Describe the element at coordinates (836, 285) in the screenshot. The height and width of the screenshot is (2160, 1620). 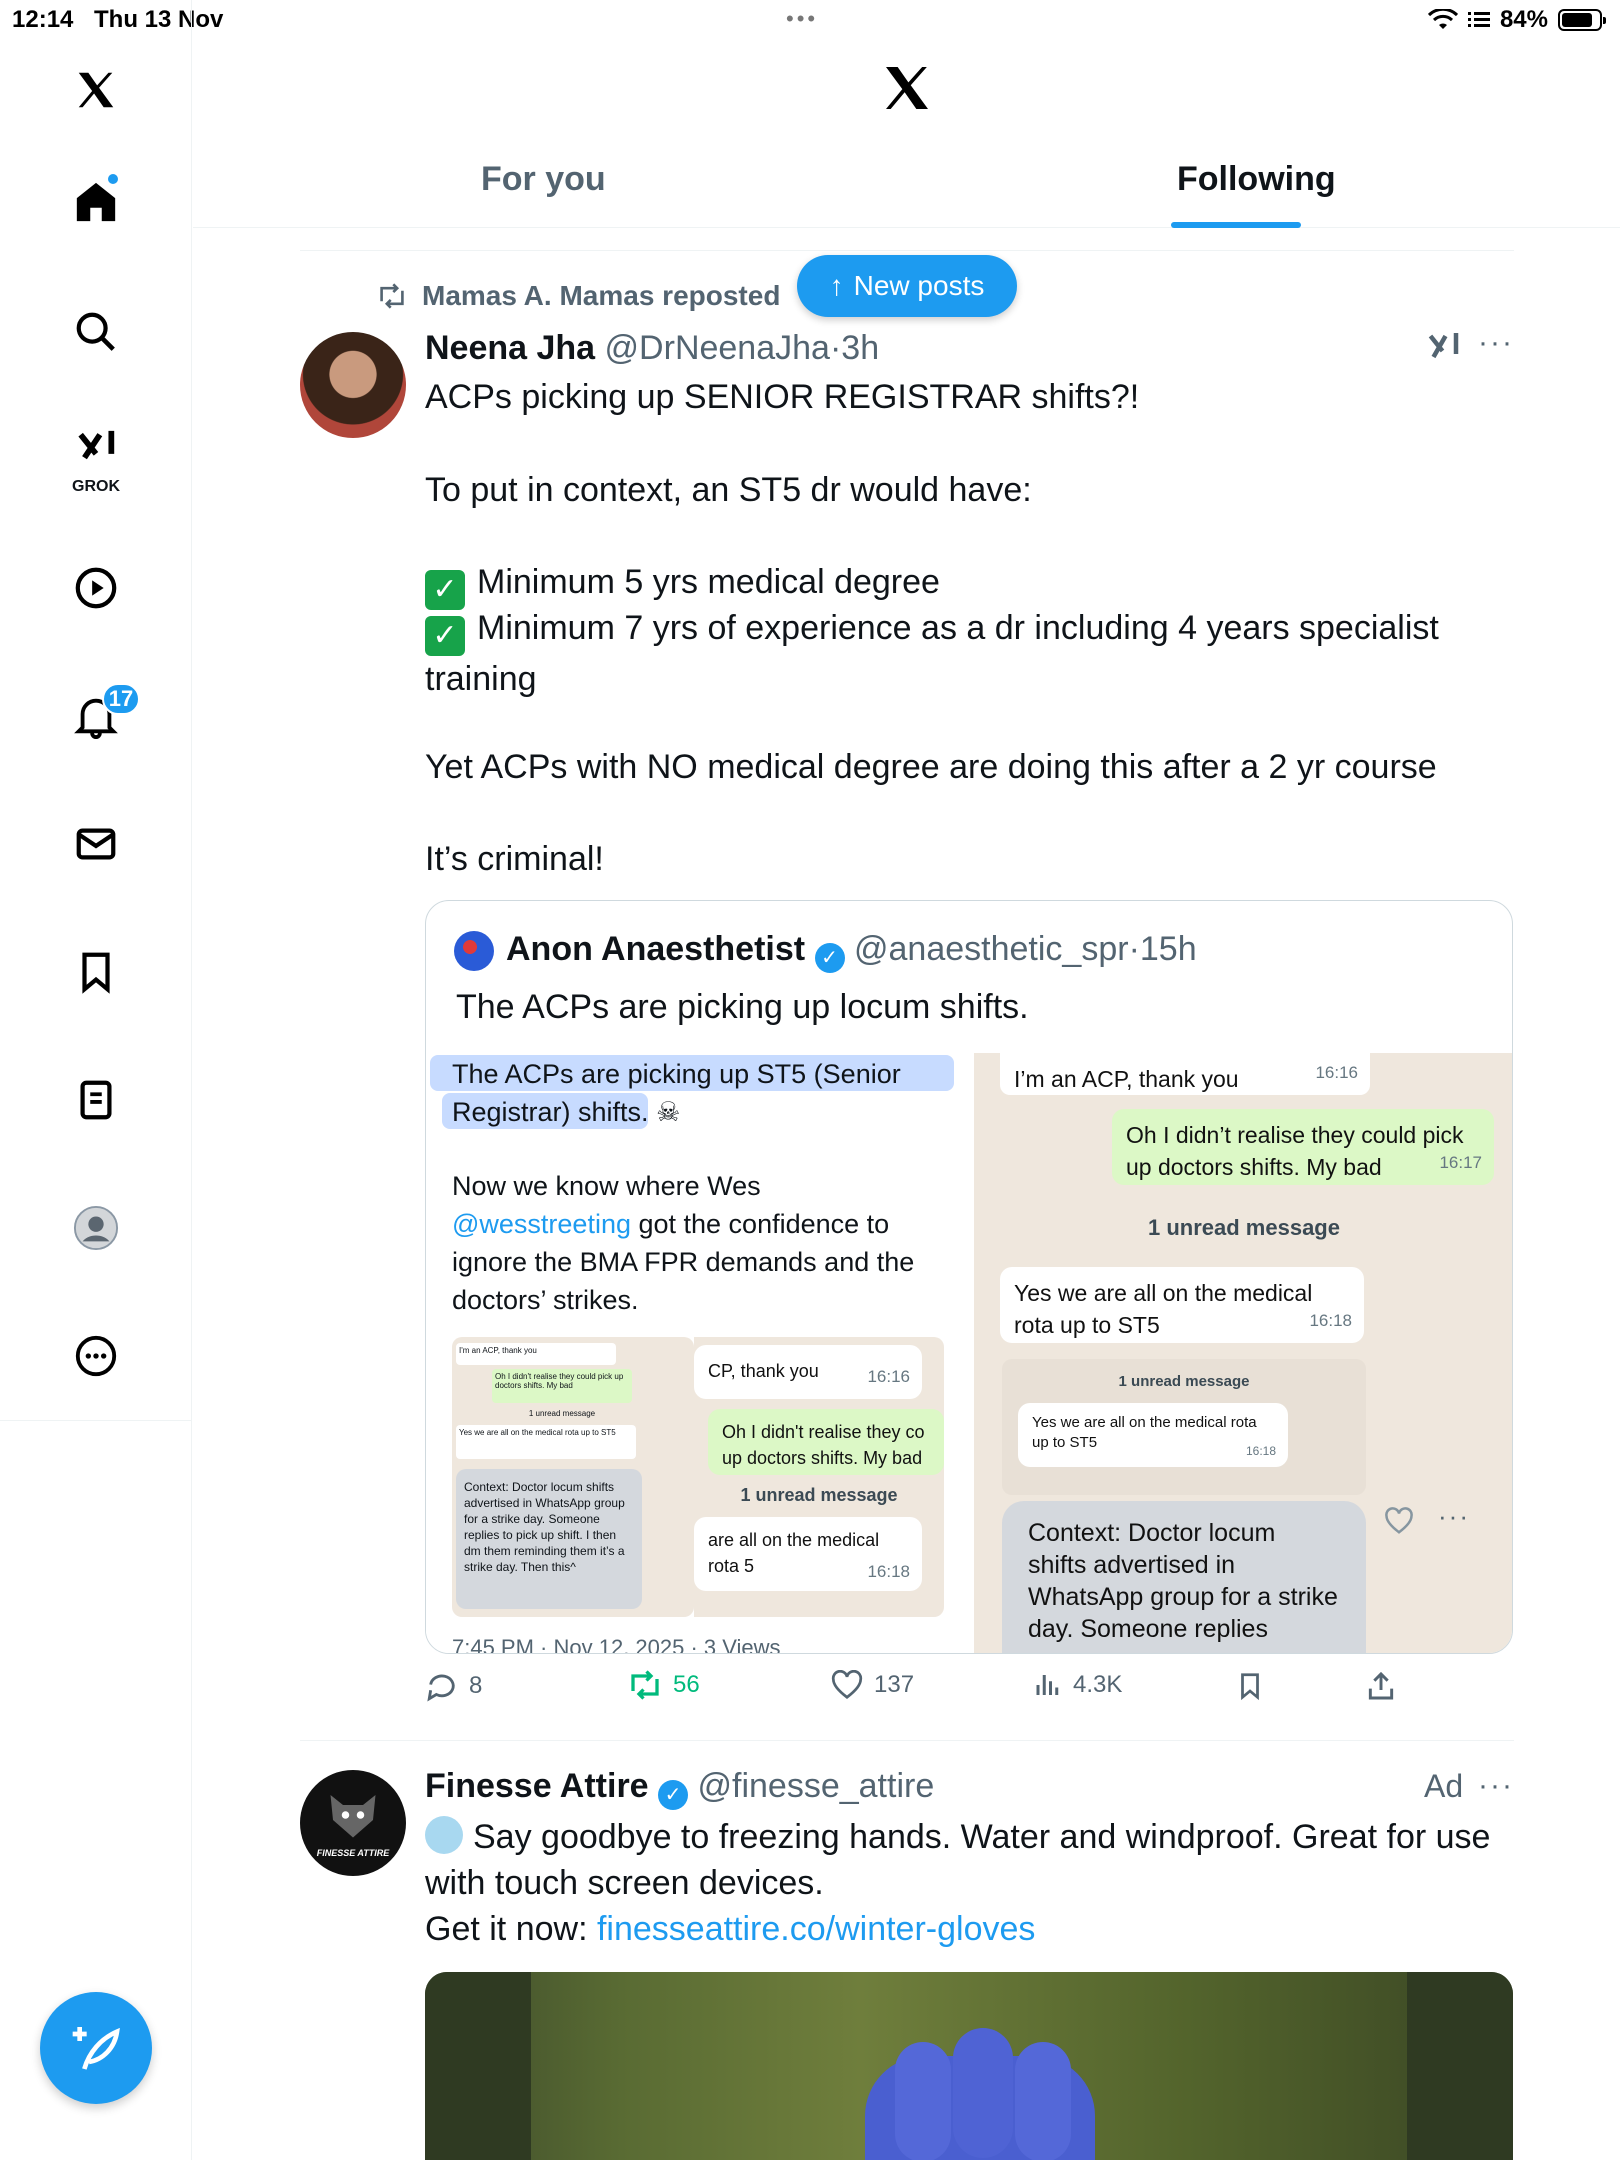
I see `arrow-up-icon: ↑` at that location.